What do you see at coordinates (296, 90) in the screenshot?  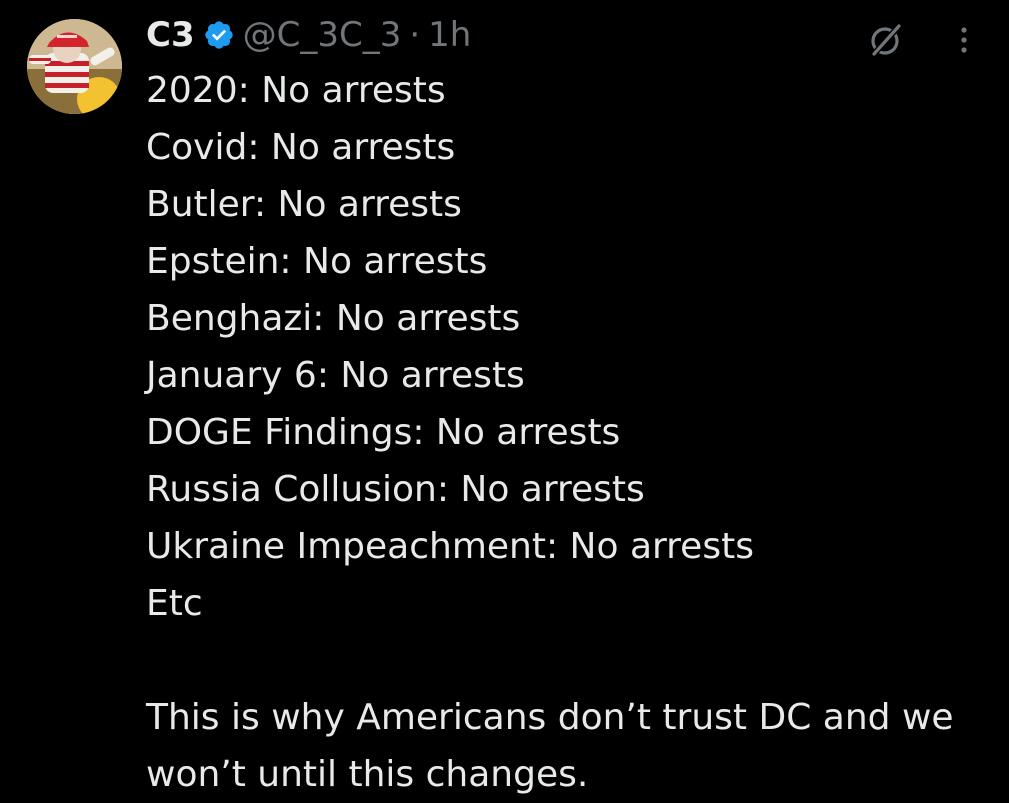 I see `tweet-line: 2020: No arrests` at bounding box center [296, 90].